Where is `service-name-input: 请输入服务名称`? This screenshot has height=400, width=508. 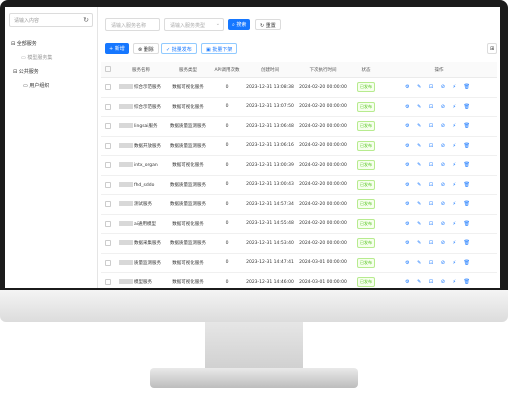 service-name-input: 请输入服务名称 is located at coordinates (132, 24).